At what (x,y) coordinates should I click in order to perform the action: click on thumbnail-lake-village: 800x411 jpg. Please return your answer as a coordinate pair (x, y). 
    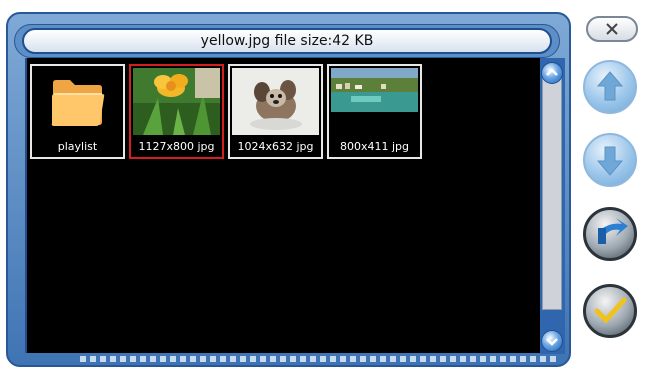
    Looking at the image, I should click on (374, 111).